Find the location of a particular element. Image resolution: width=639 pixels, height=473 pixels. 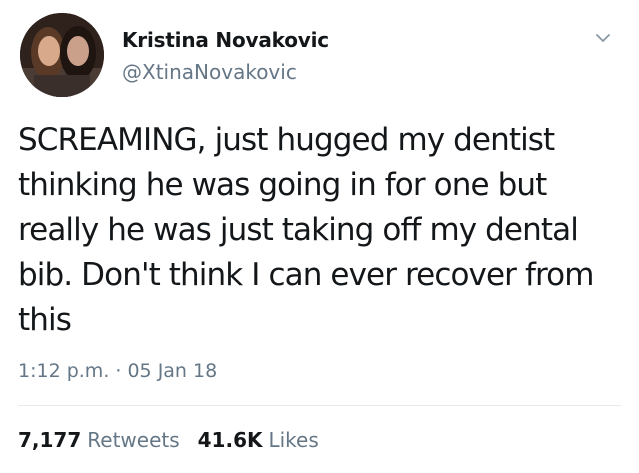

divider is located at coordinates (319, 405).